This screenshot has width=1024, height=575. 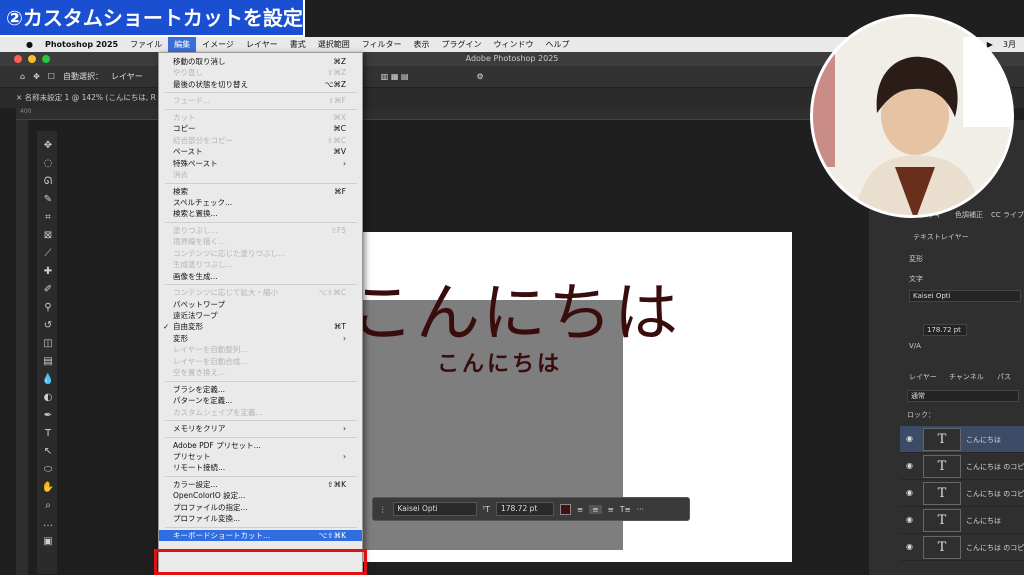 I want to click on blend-mode-select: 通常, so click(x=963, y=396).